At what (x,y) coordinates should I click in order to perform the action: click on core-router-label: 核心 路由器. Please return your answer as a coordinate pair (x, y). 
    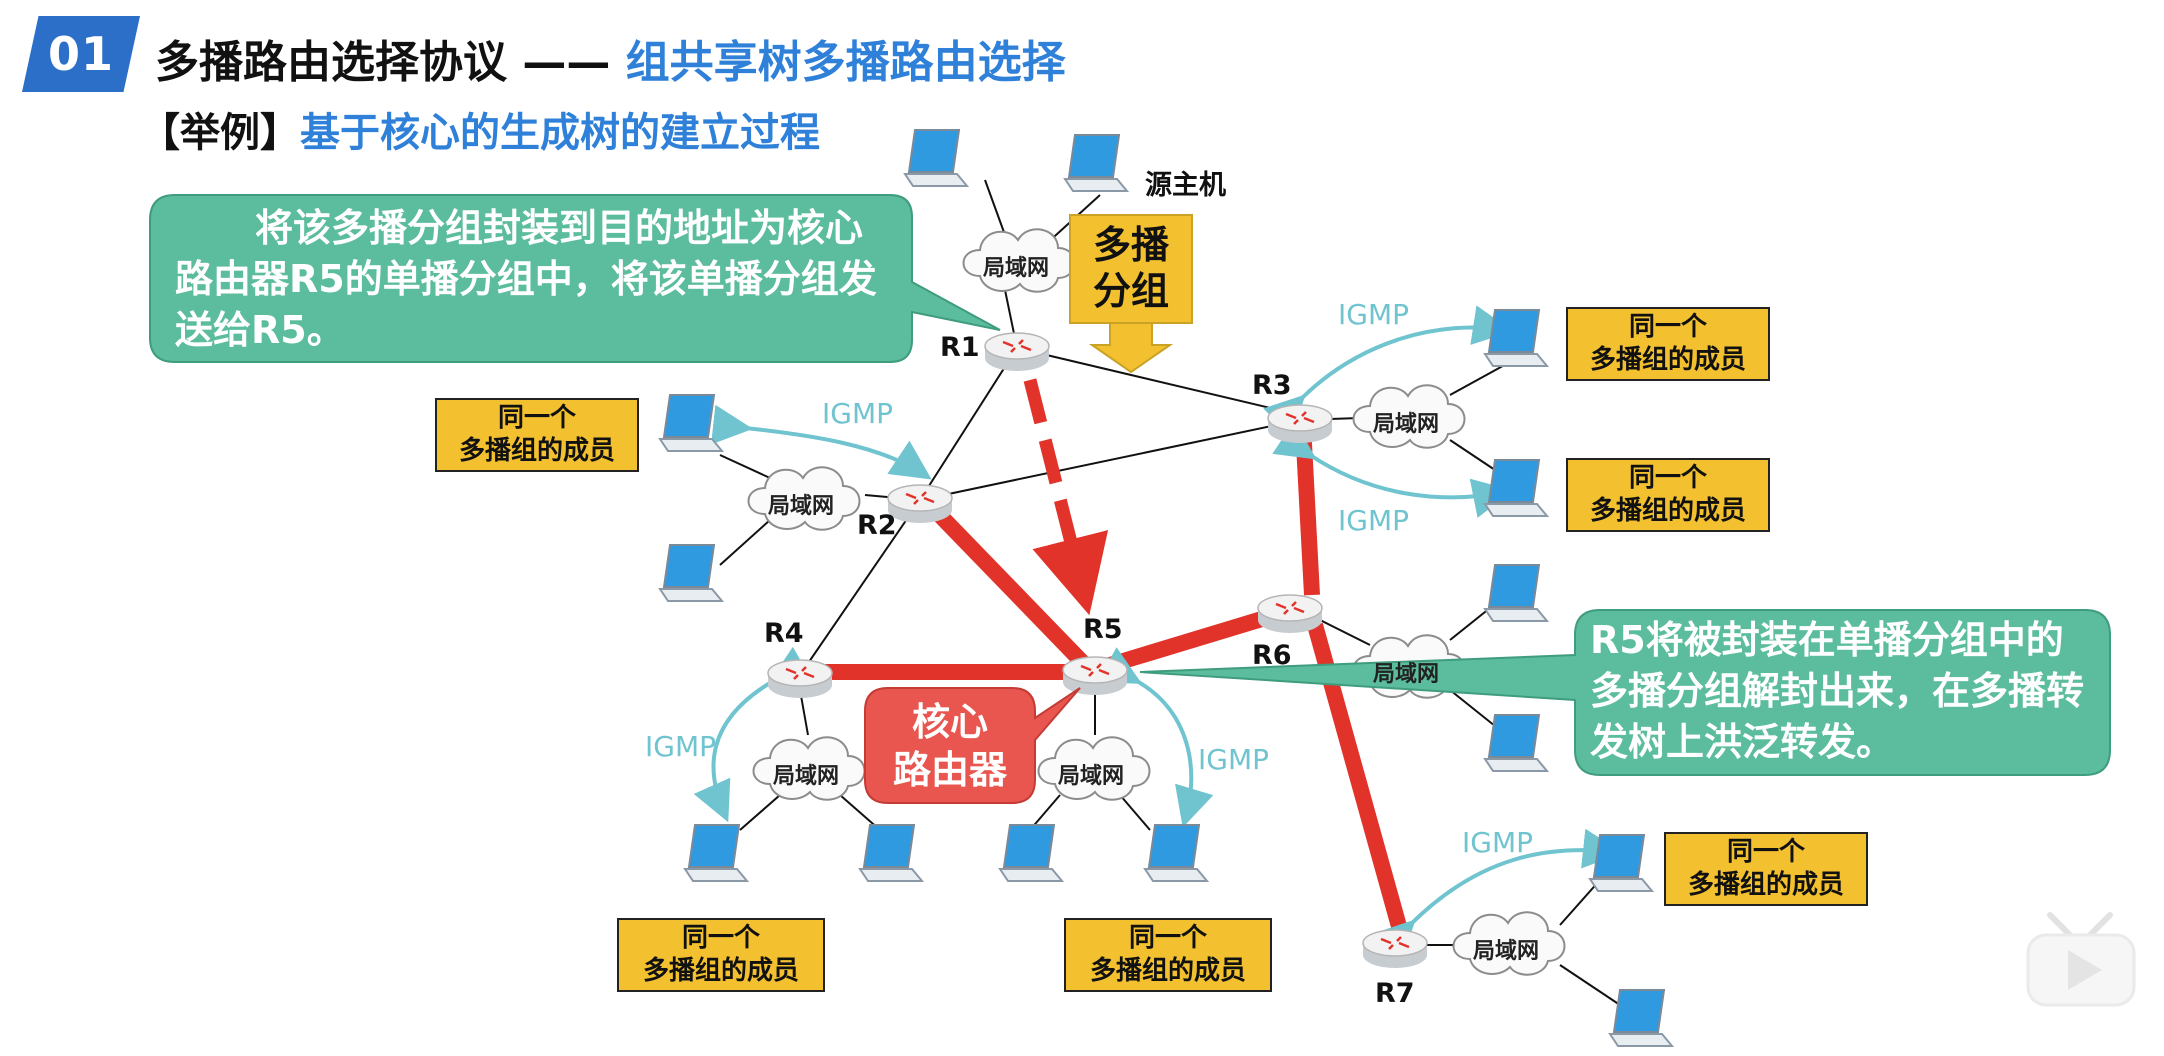
    Looking at the image, I should click on (949, 746).